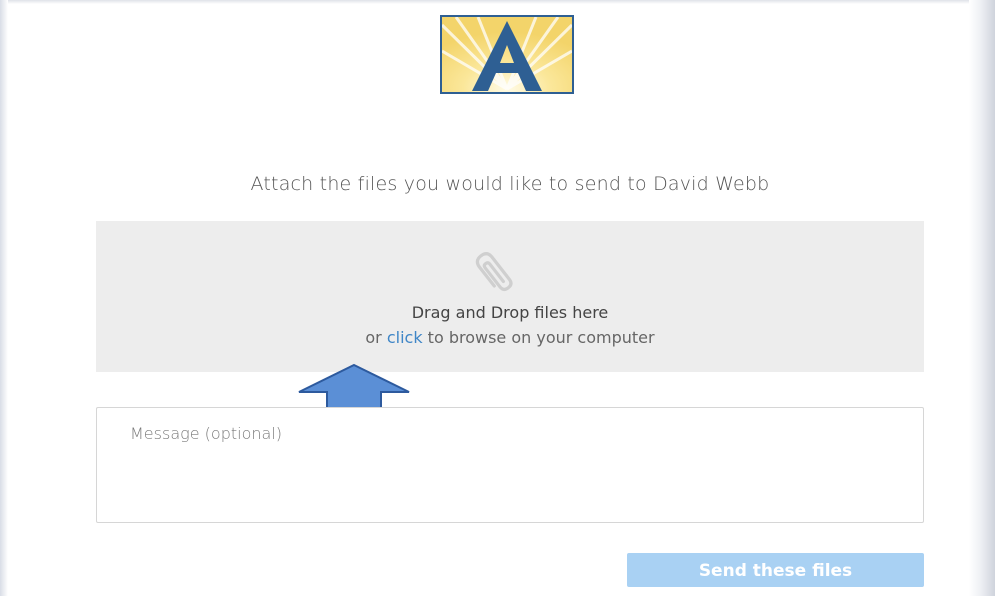  I want to click on dropzone-sub-suffix: to browse on your computer, so click(538, 337).